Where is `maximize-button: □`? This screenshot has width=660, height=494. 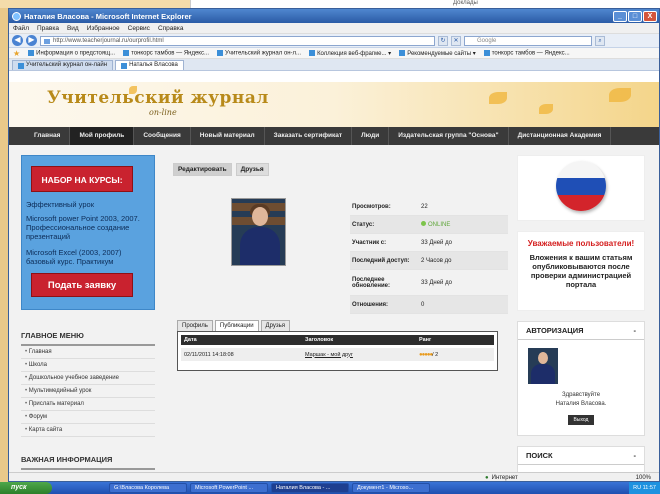 maximize-button: □ is located at coordinates (635, 16).